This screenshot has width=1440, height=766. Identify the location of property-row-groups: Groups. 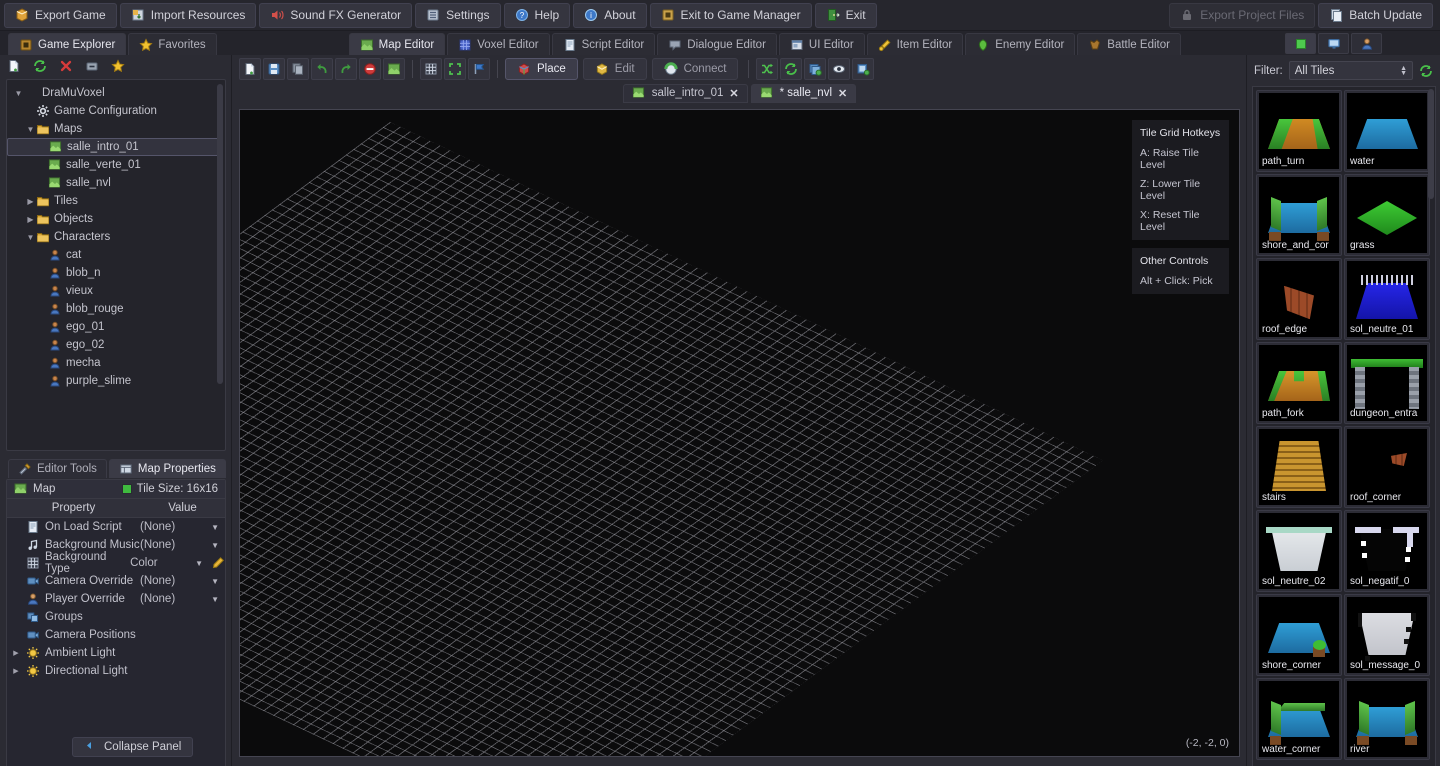
(116, 617).